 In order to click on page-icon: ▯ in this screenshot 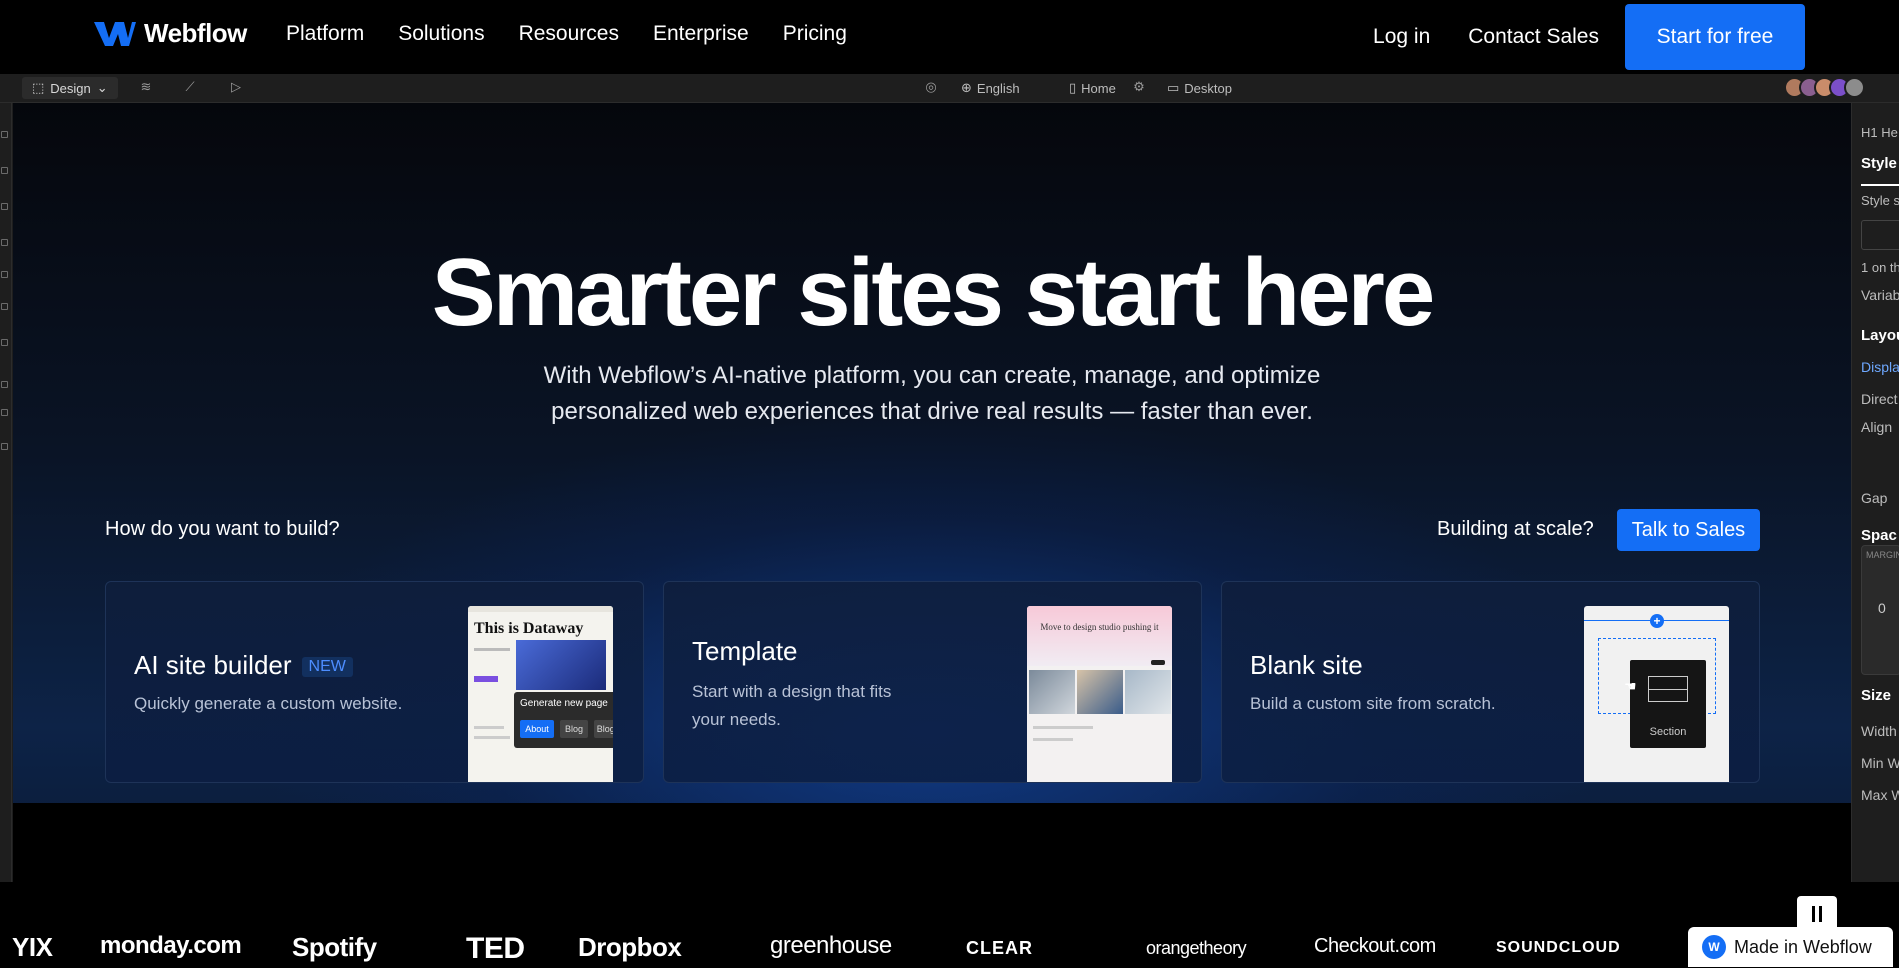, I will do `click(1073, 87)`.